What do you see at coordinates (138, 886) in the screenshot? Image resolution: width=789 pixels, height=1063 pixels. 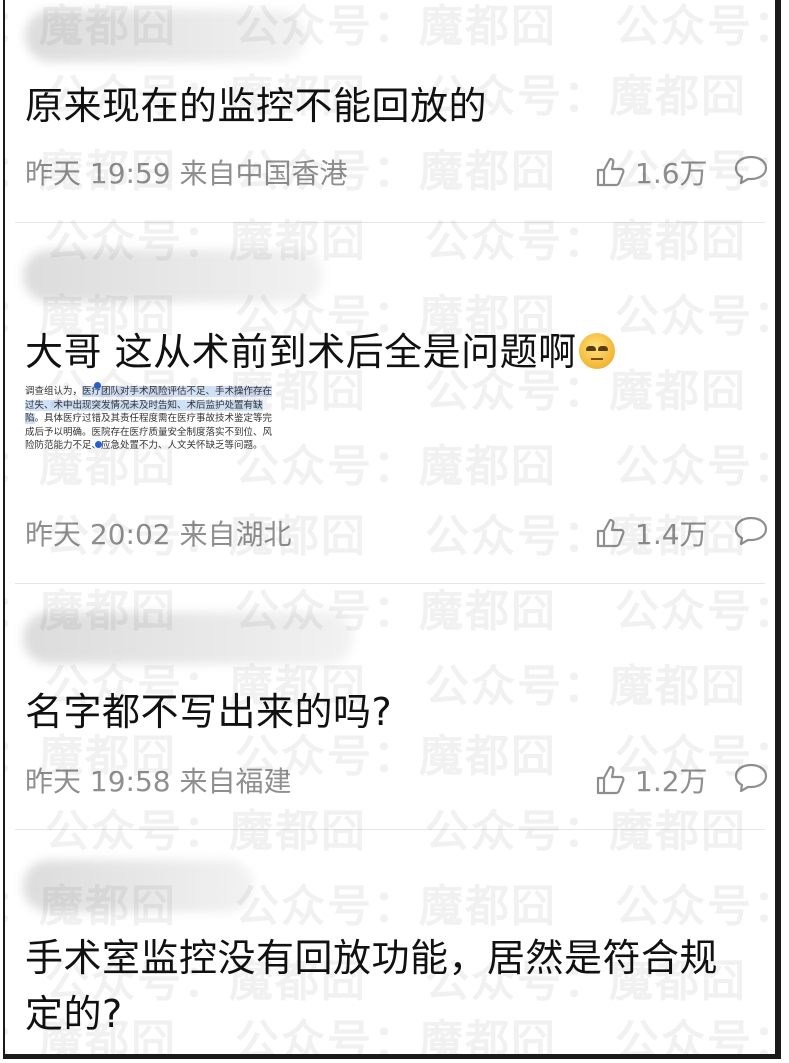 I see `avatar-username-blurred` at bounding box center [138, 886].